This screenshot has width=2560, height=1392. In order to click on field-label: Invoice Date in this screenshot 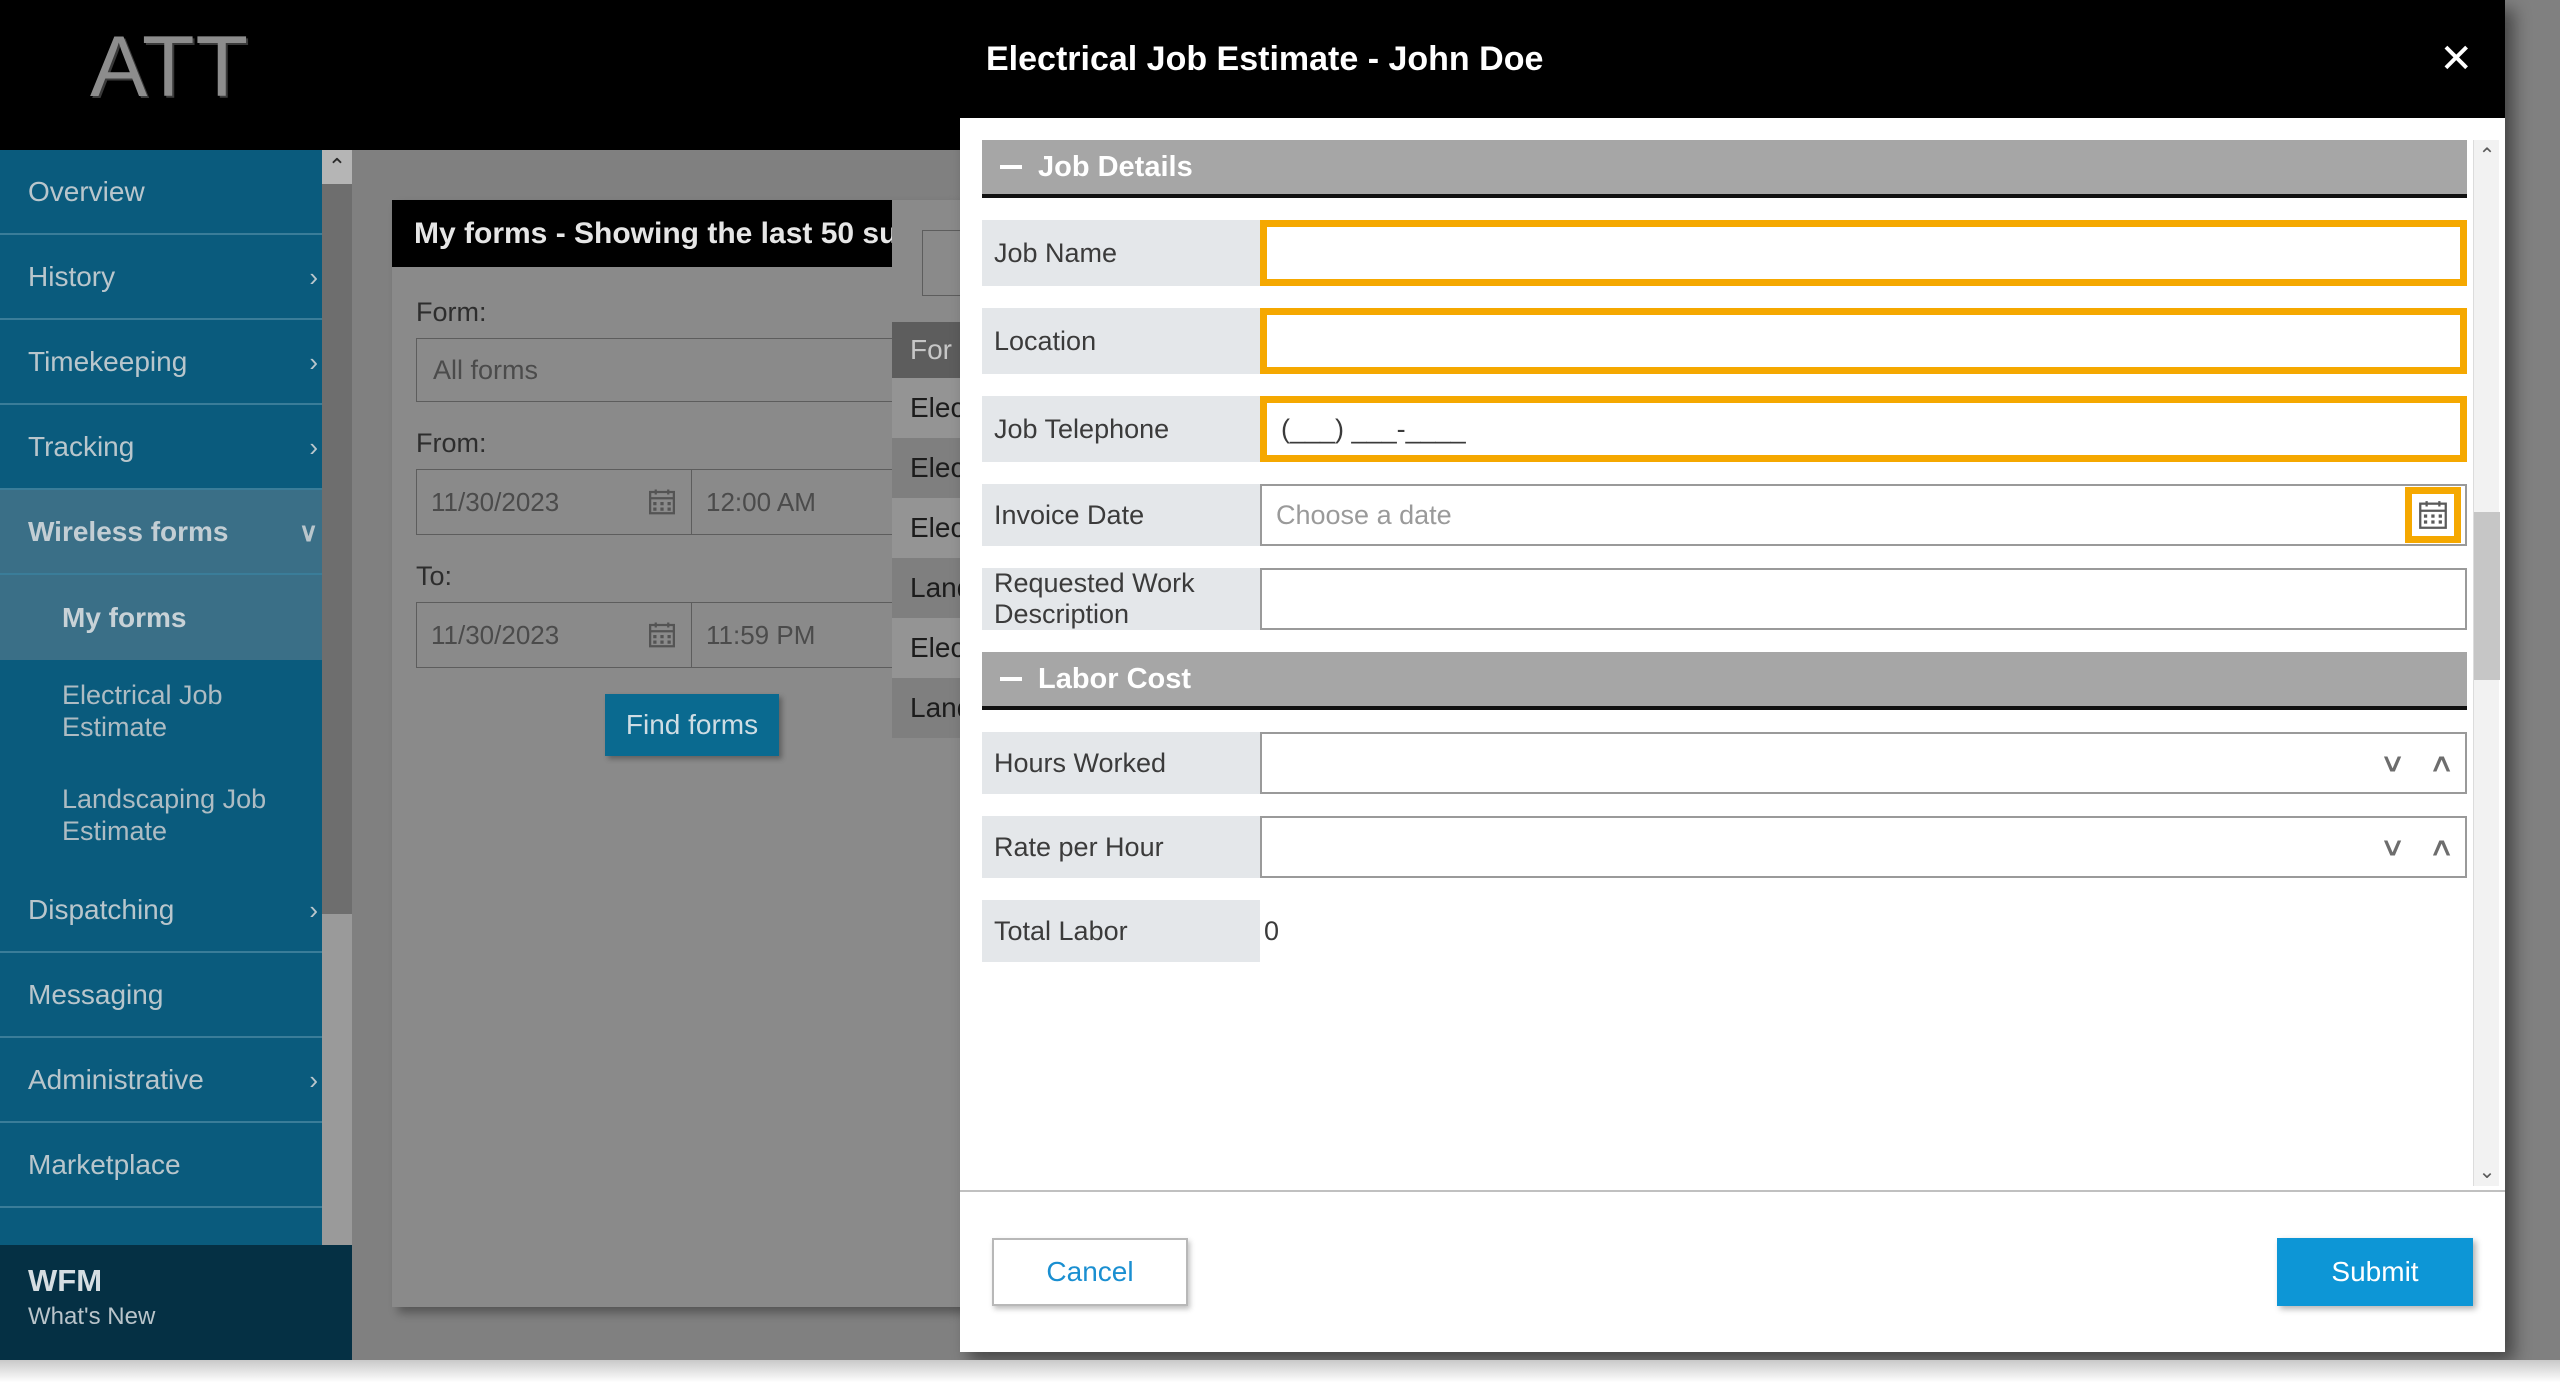, I will do `click(1121, 515)`.